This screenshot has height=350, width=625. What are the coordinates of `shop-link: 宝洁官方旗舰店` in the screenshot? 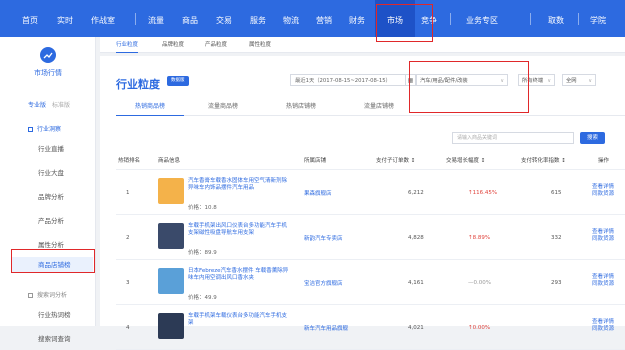 It's located at (323, 282).